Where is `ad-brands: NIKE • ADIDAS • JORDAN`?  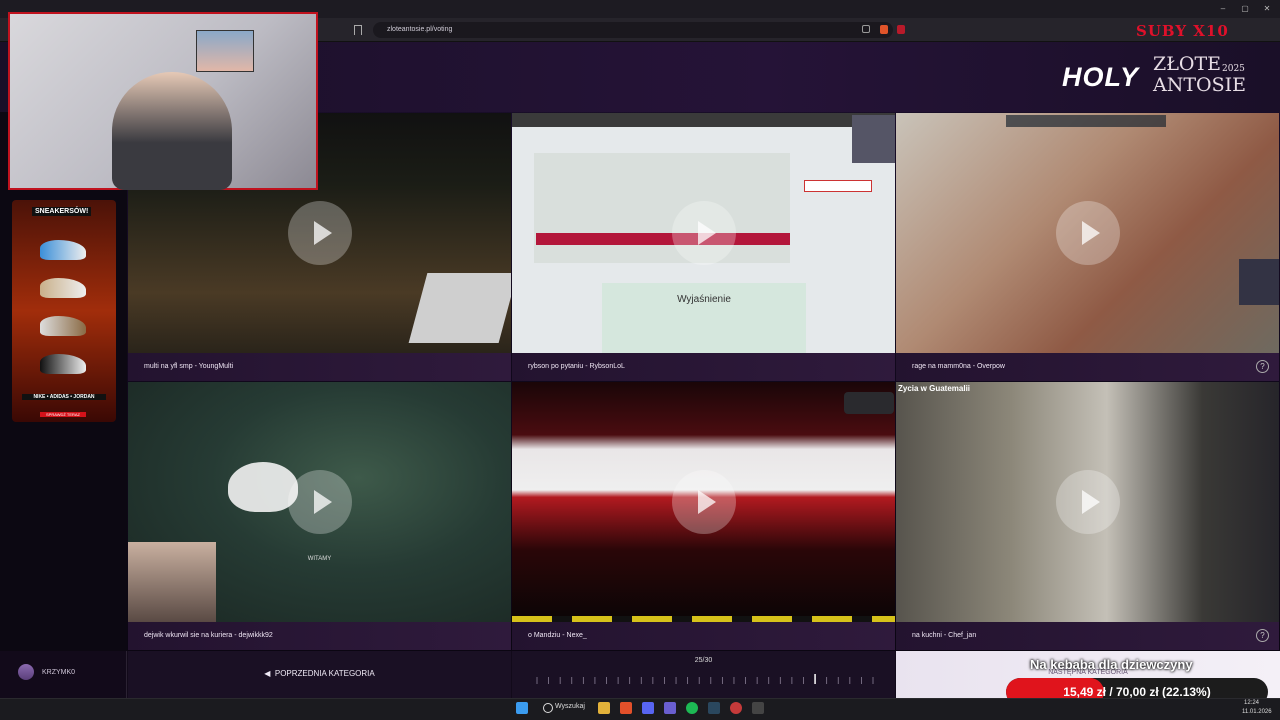 ad-brands: NIKE • ADIDAS • JORDAN is located at coordinates (64, 397).